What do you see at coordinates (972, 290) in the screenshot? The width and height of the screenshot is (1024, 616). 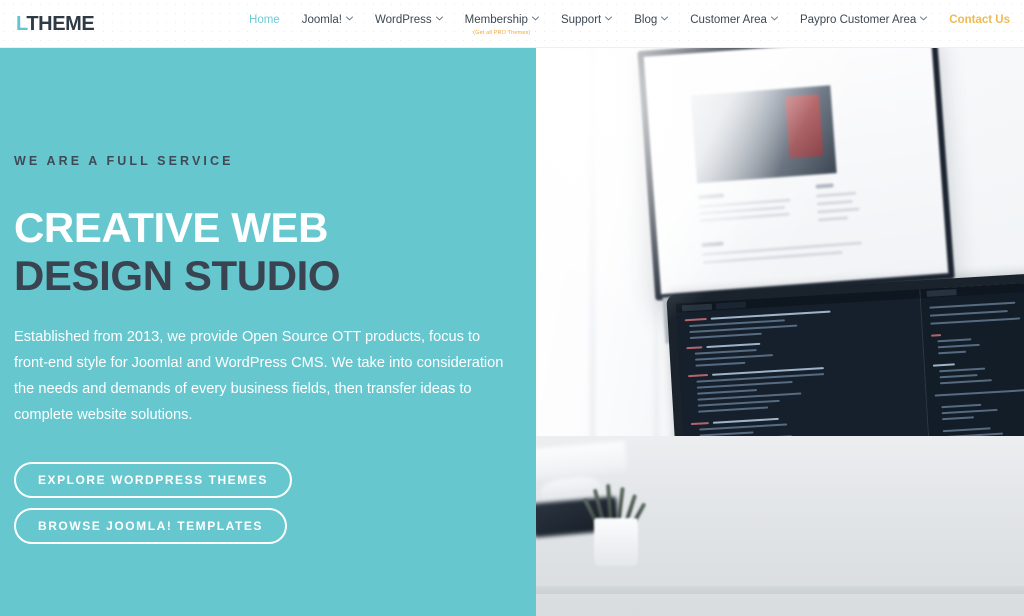 I see `editor-tabbar` at bounding box center [972, 290].